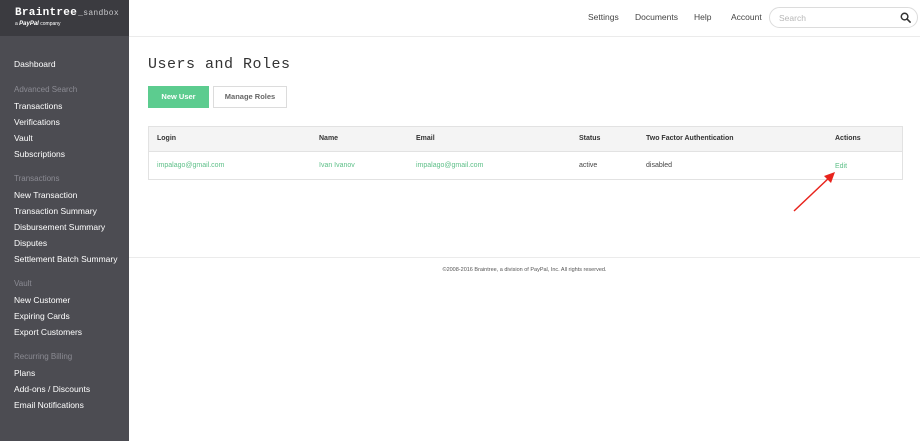 This screenshot has height=441, width=920. Describe the element at coordinates (449, 165) in the screenshot. I see `cell-email: impalago@gmail.com` at that location.